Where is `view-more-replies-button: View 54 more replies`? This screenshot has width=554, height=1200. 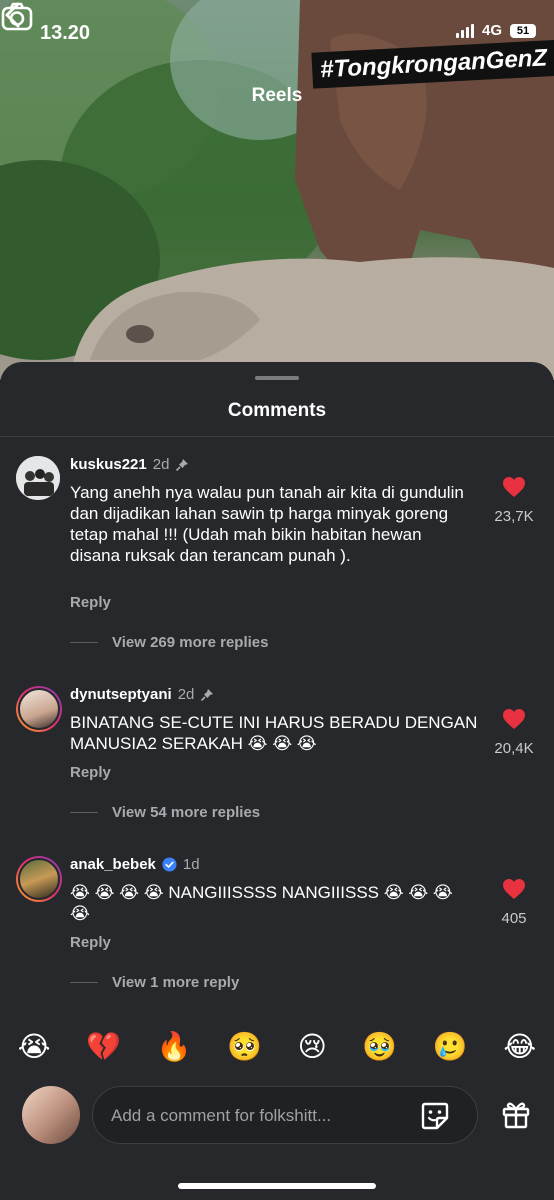 view-more-replies-button: View 54 more replies is located at coordinates (165, 812).